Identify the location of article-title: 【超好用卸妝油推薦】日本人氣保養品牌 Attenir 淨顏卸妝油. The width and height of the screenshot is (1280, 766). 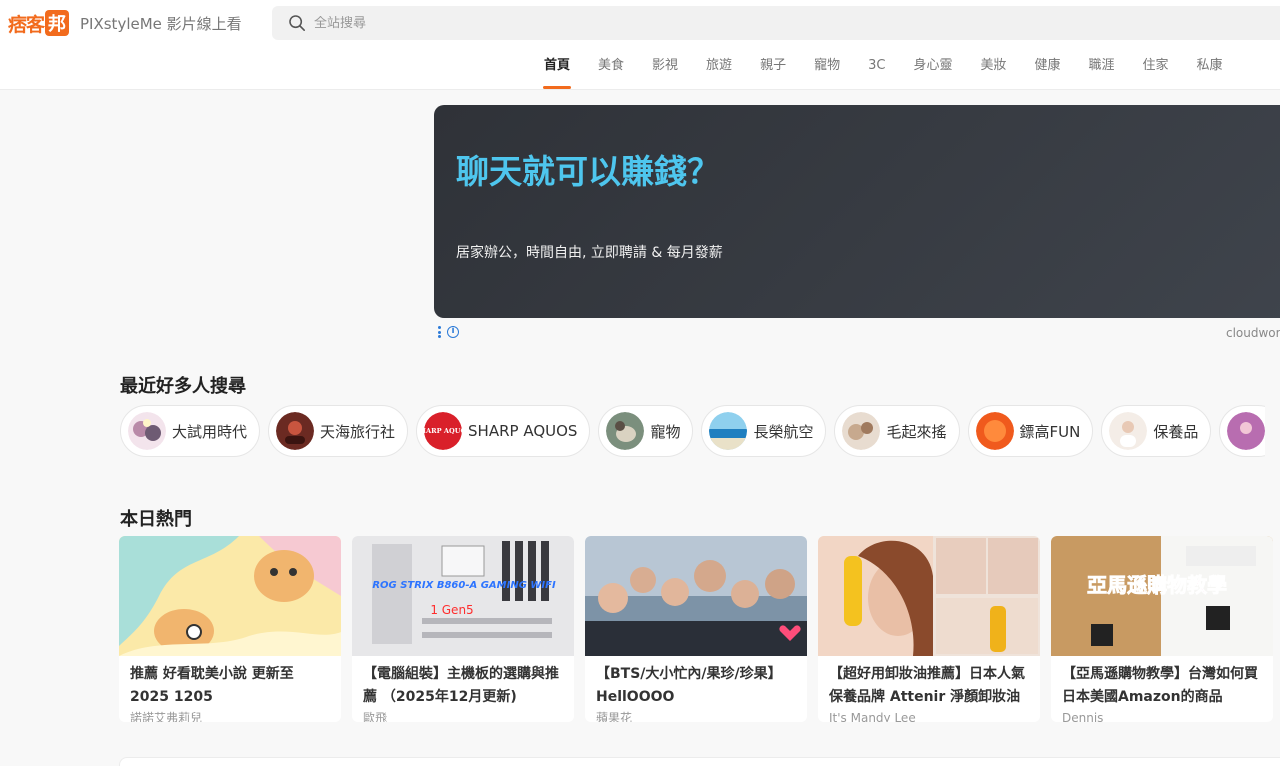
(928, 686).